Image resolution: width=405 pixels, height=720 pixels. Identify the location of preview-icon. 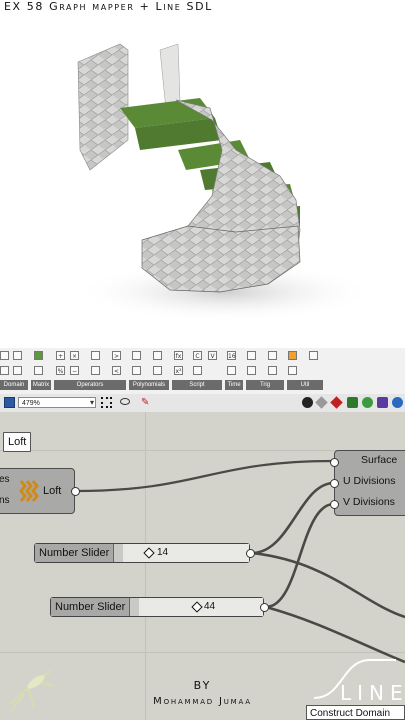
(367, 402).